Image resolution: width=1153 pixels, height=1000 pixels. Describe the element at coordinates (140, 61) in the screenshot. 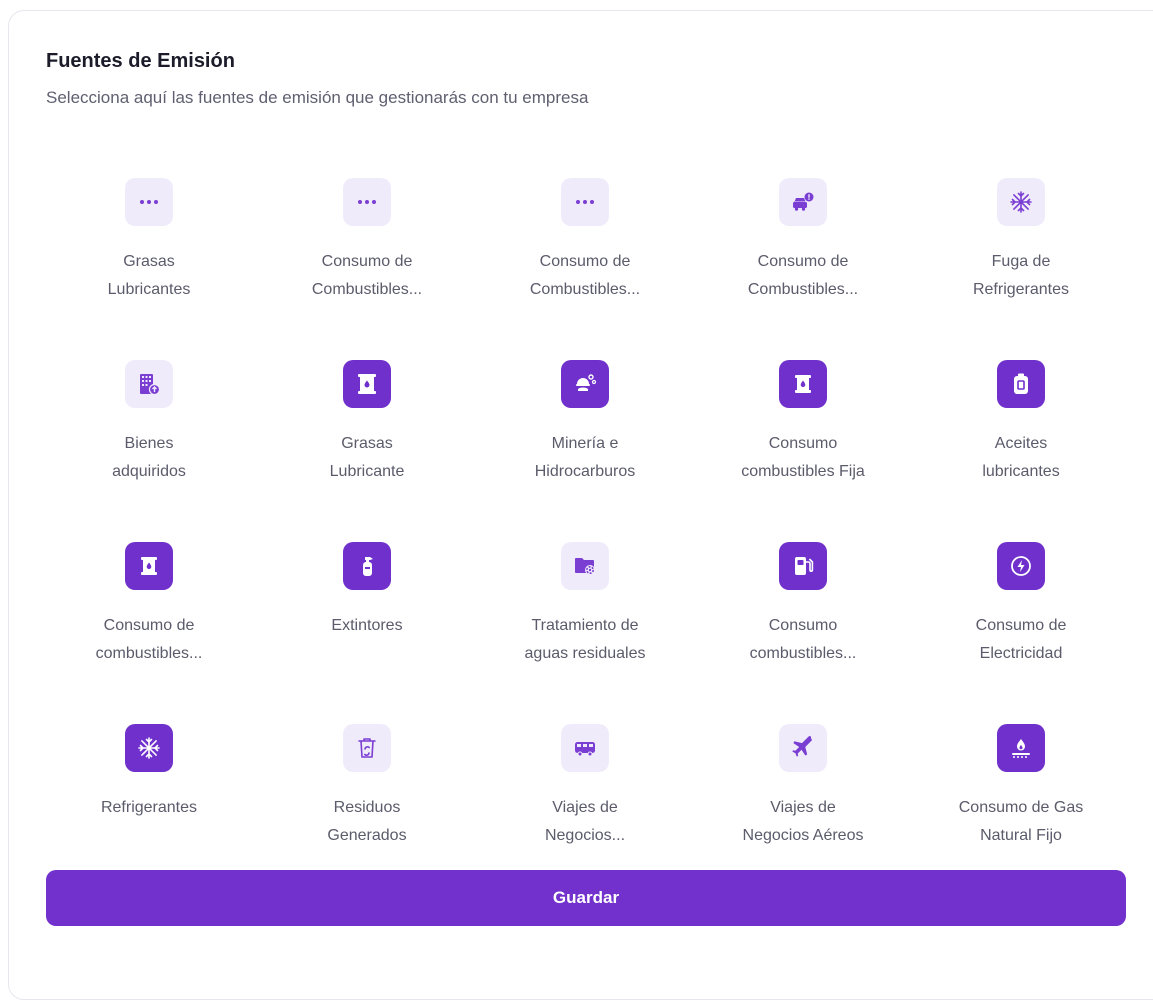

I see `page-title: Fuentes de Emisión` at that location.